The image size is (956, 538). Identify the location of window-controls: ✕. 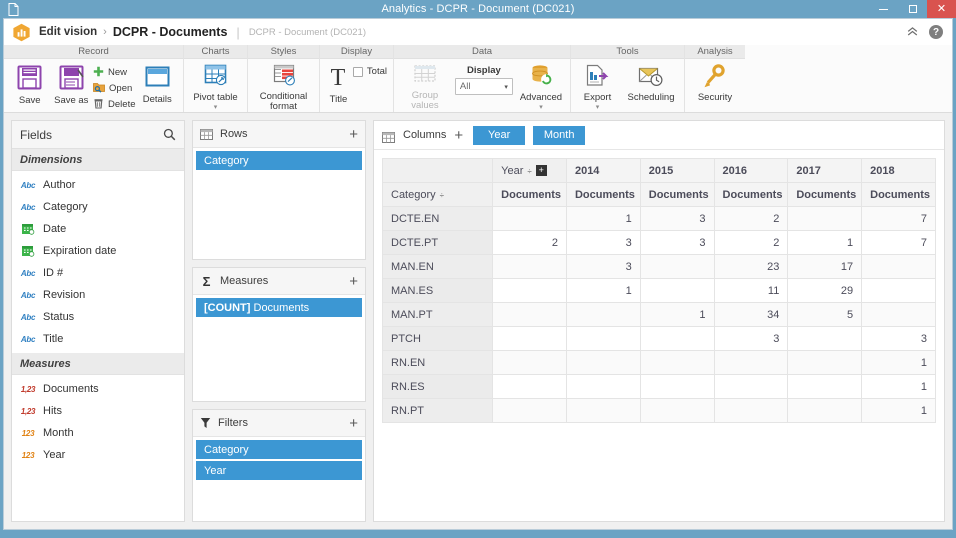
(912, 9).